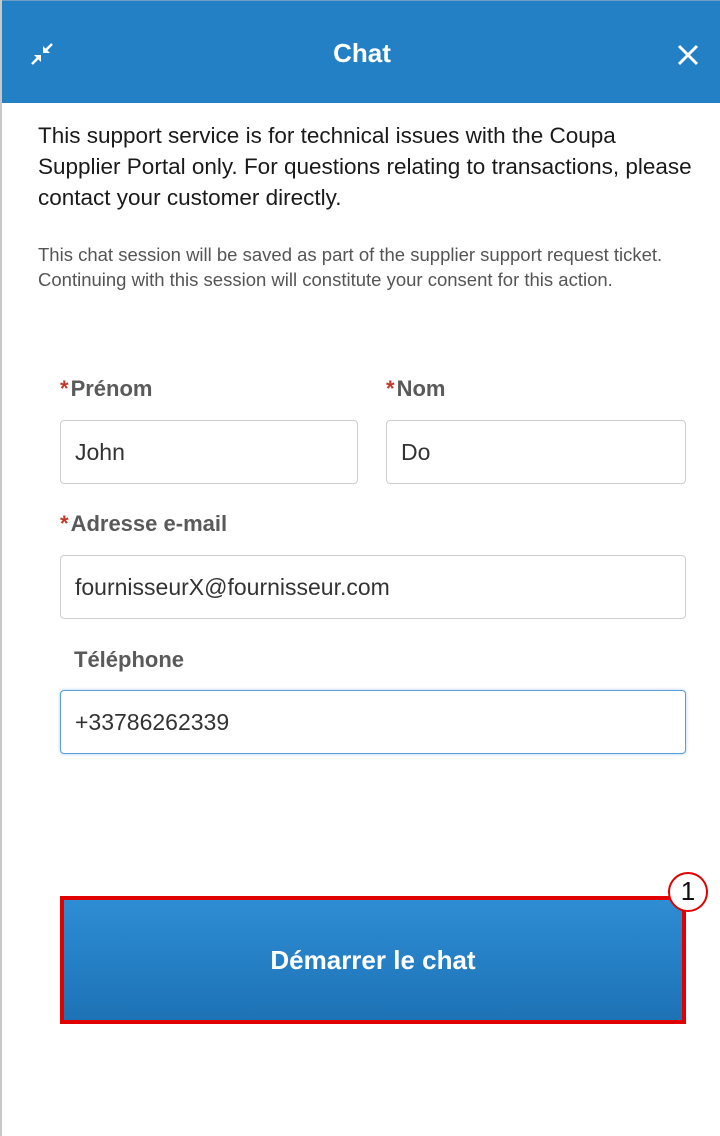 This screenshot has height=1136, width=720. Describe the element at coordinates (373, 722) in the screenshot. I see `phone-input` at that location.